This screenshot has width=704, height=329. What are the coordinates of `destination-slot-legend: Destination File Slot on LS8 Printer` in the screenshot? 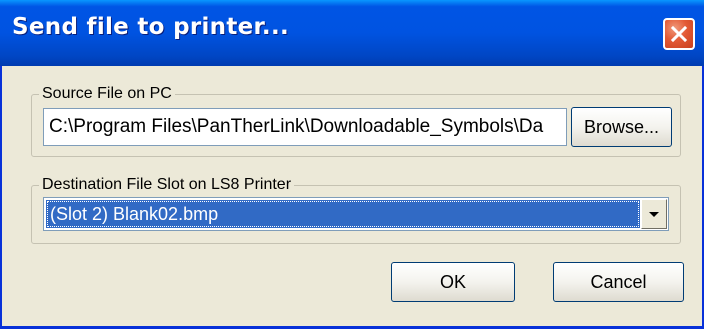 It's located at (167, 184).